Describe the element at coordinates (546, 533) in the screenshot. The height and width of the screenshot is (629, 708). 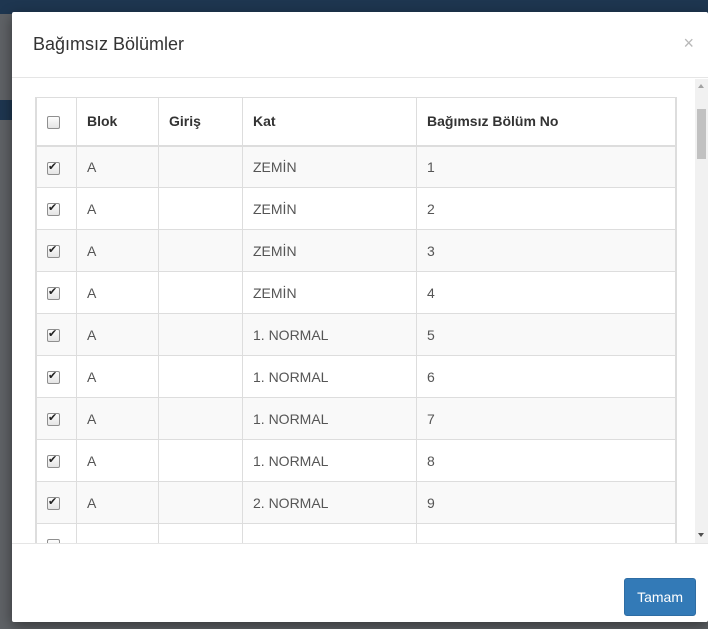
I see `cell-bolum-no` at that location.